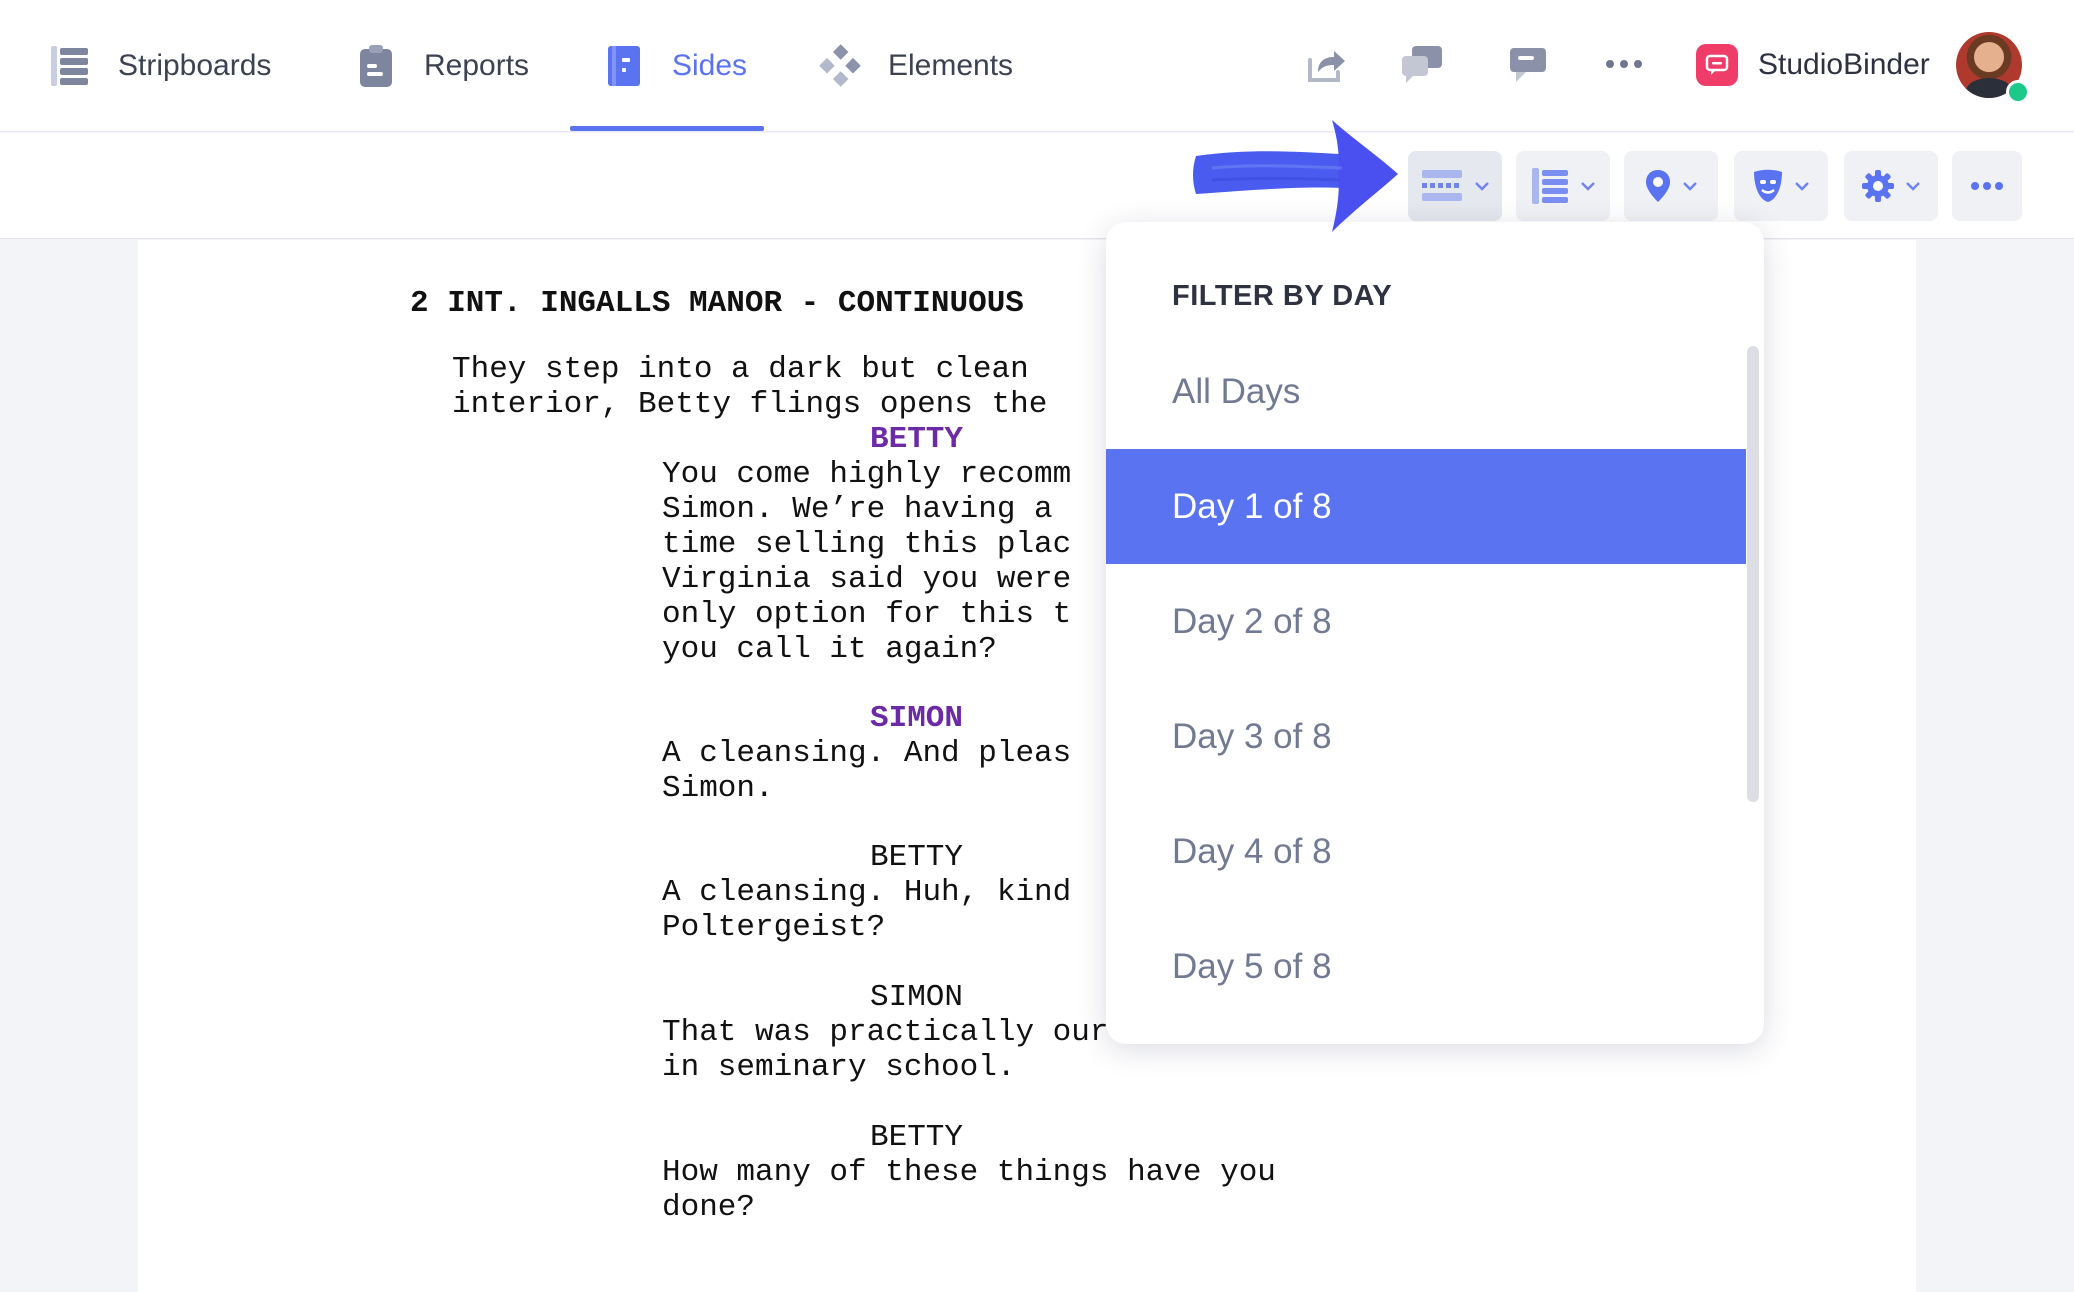  Describe the element at coordinates (951, 65) in the screenshot. I see `nav-label-elements: Elements` at that location.